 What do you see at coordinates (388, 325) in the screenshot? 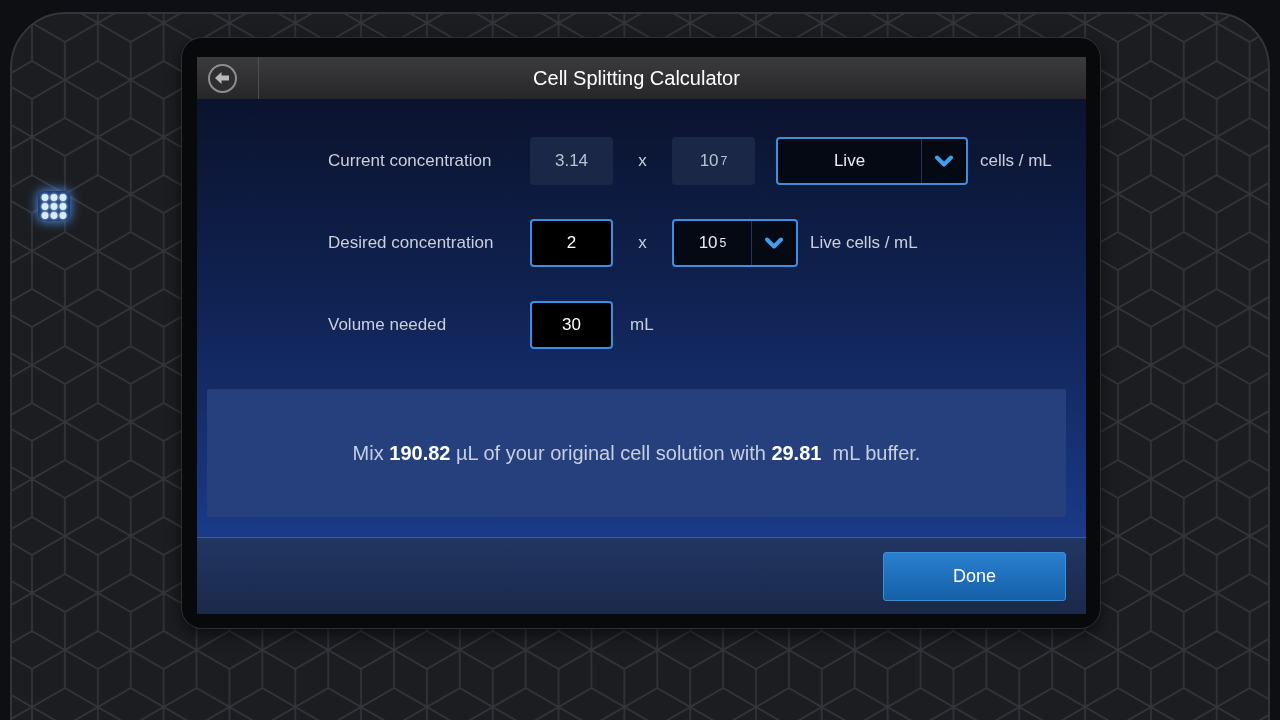
I see `field-label: Volume needed` at bounding box center [388, 325].